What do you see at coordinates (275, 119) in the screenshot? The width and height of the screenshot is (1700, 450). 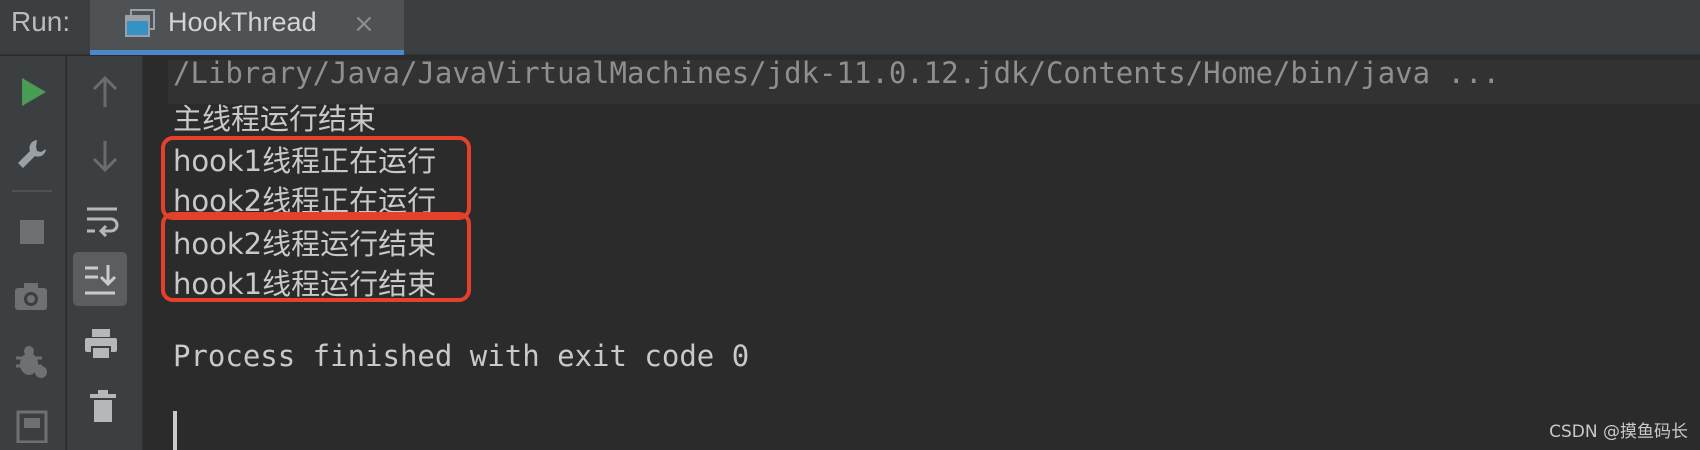 I see `console-line: 主线程运行结束` at bounding box center [275, 119].